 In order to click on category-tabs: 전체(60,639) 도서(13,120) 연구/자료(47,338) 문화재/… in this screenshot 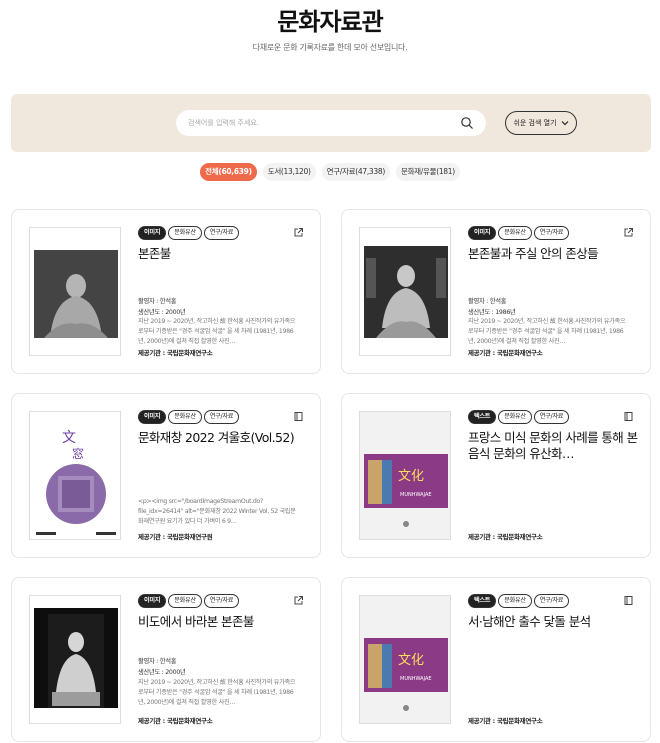, I will do `click(330, 172)`.